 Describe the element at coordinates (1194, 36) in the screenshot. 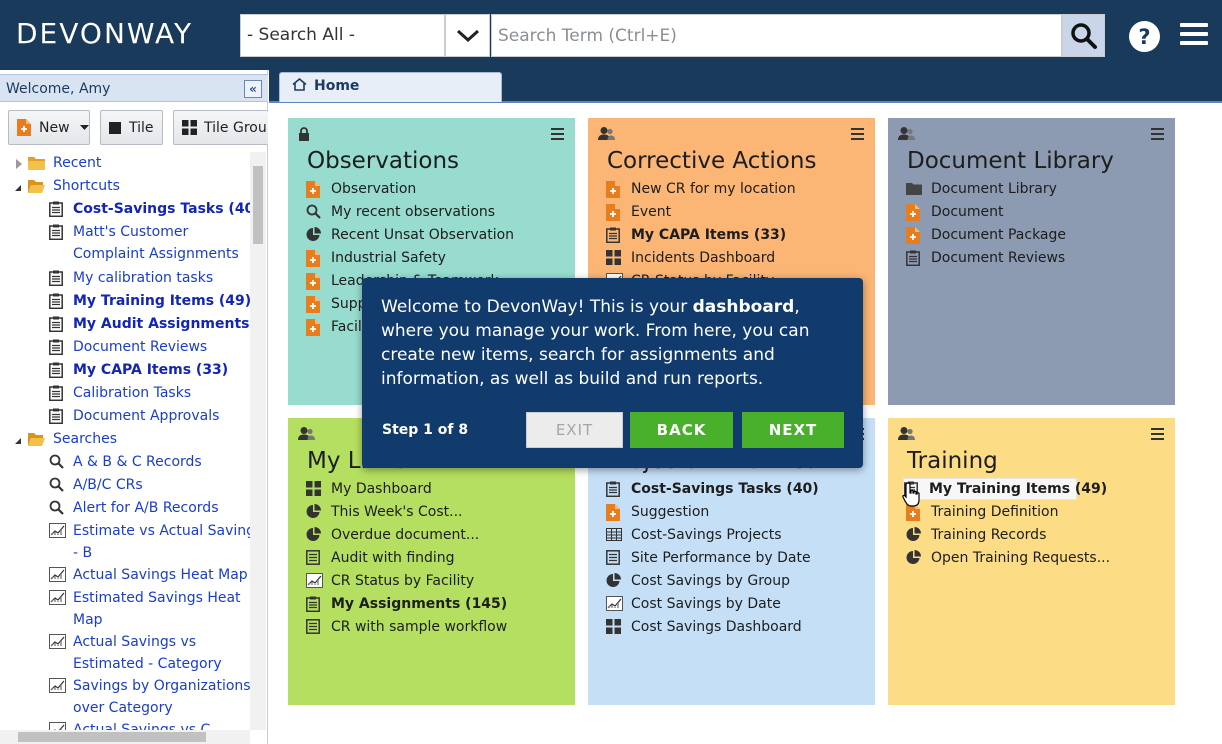

I see `hamburger-menu-icon` at that location.